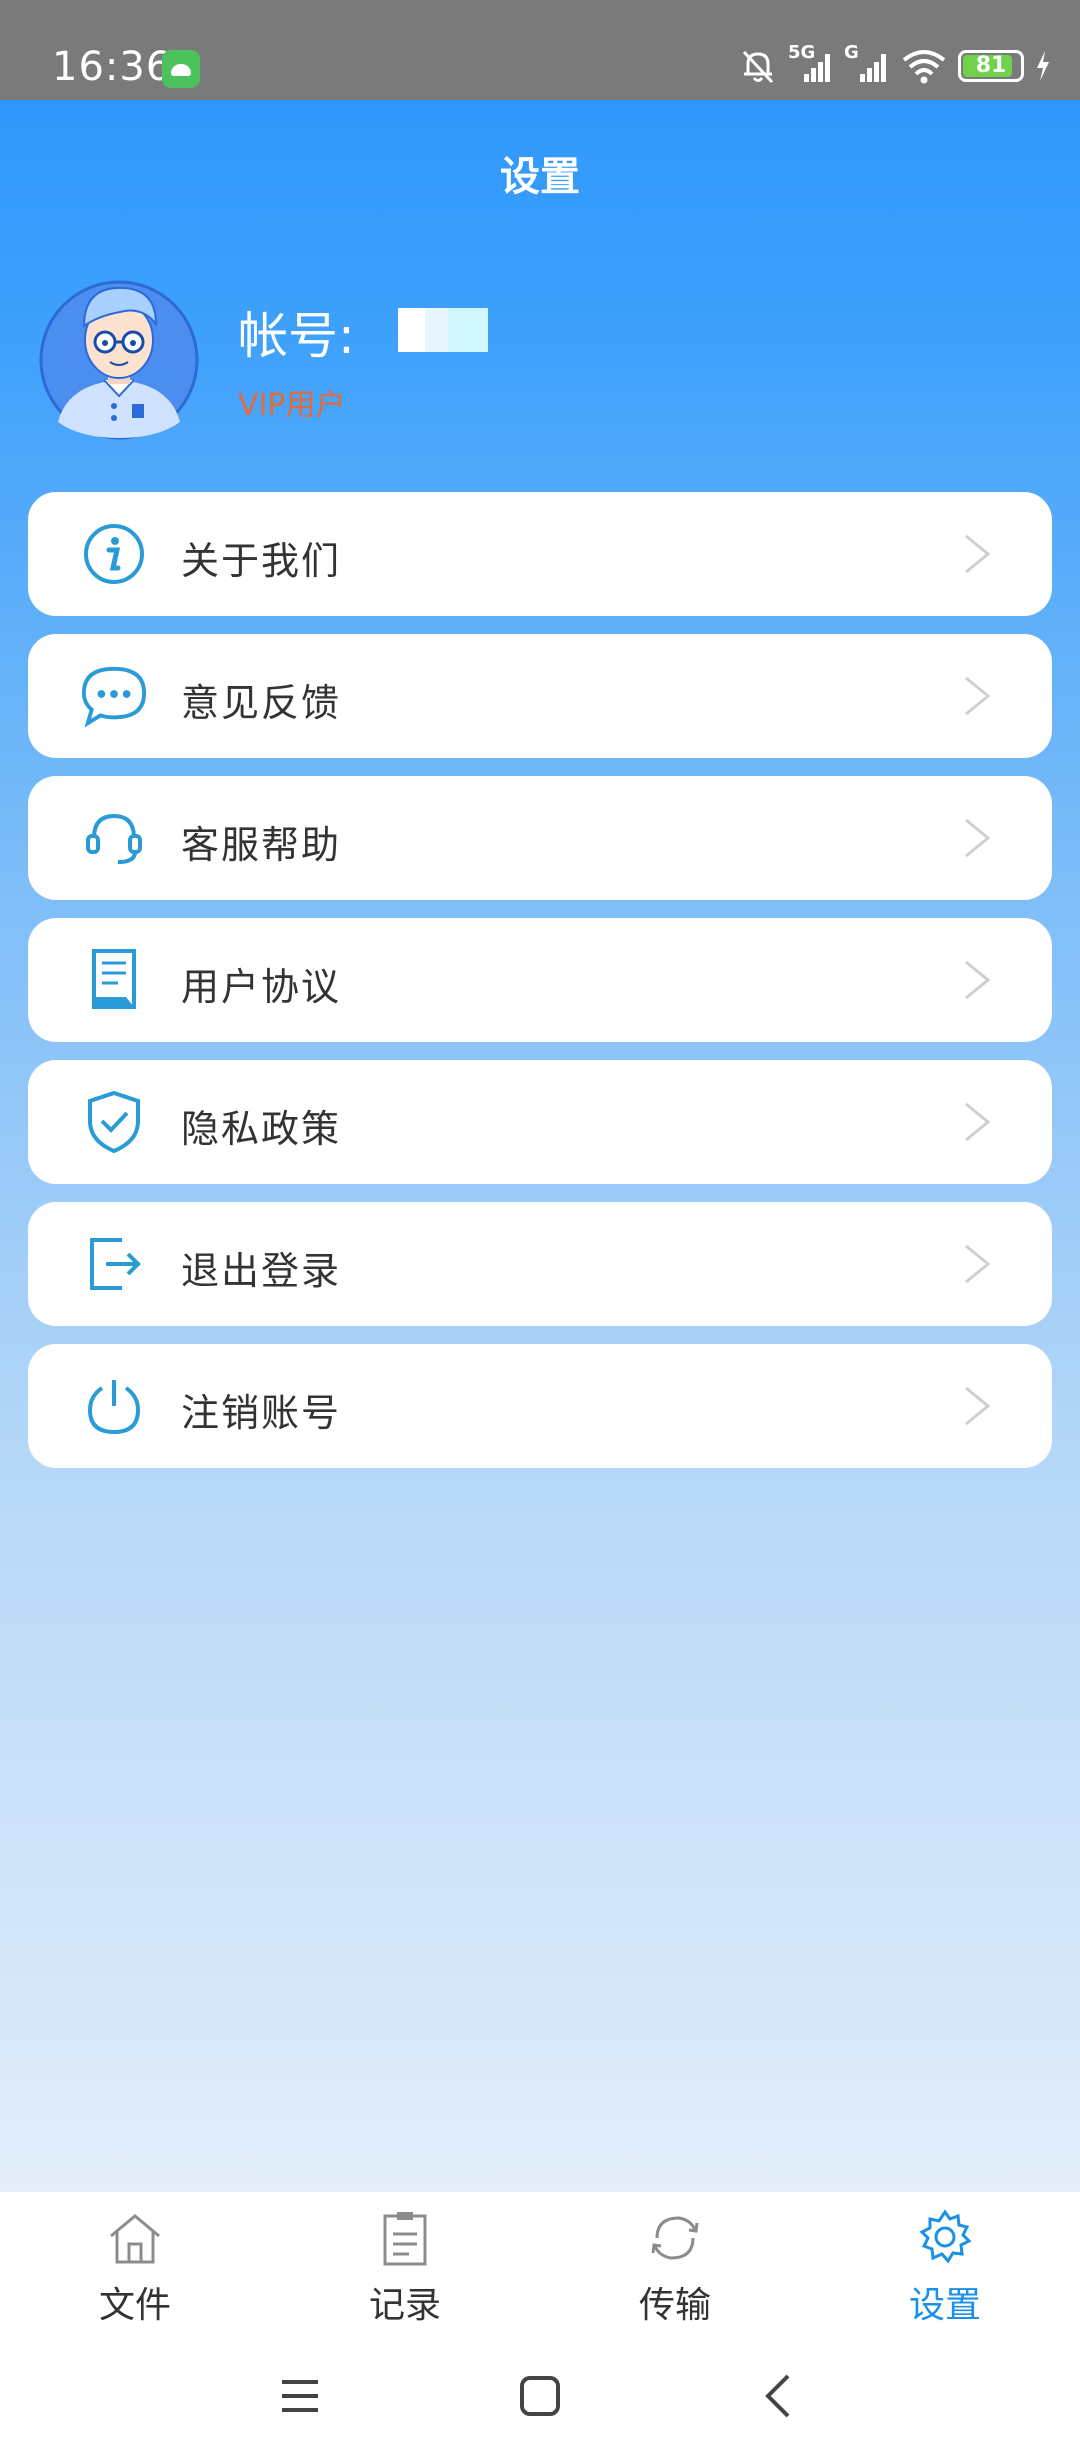 Image resolution: width=1080 pixels, height=2460 pixels. Describe the element at coordinates (405, 2239) in the screenshot. I see `clipboard-icon` at that location.